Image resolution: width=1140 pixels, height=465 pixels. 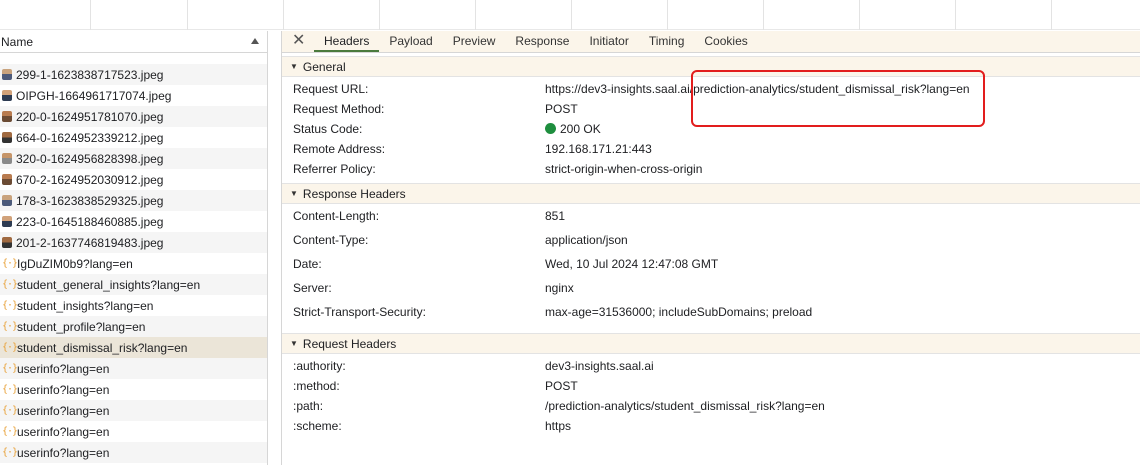 I want to click on request-list-item: 178-3-1623838529325.jpeg, so click(x=133, y=200).